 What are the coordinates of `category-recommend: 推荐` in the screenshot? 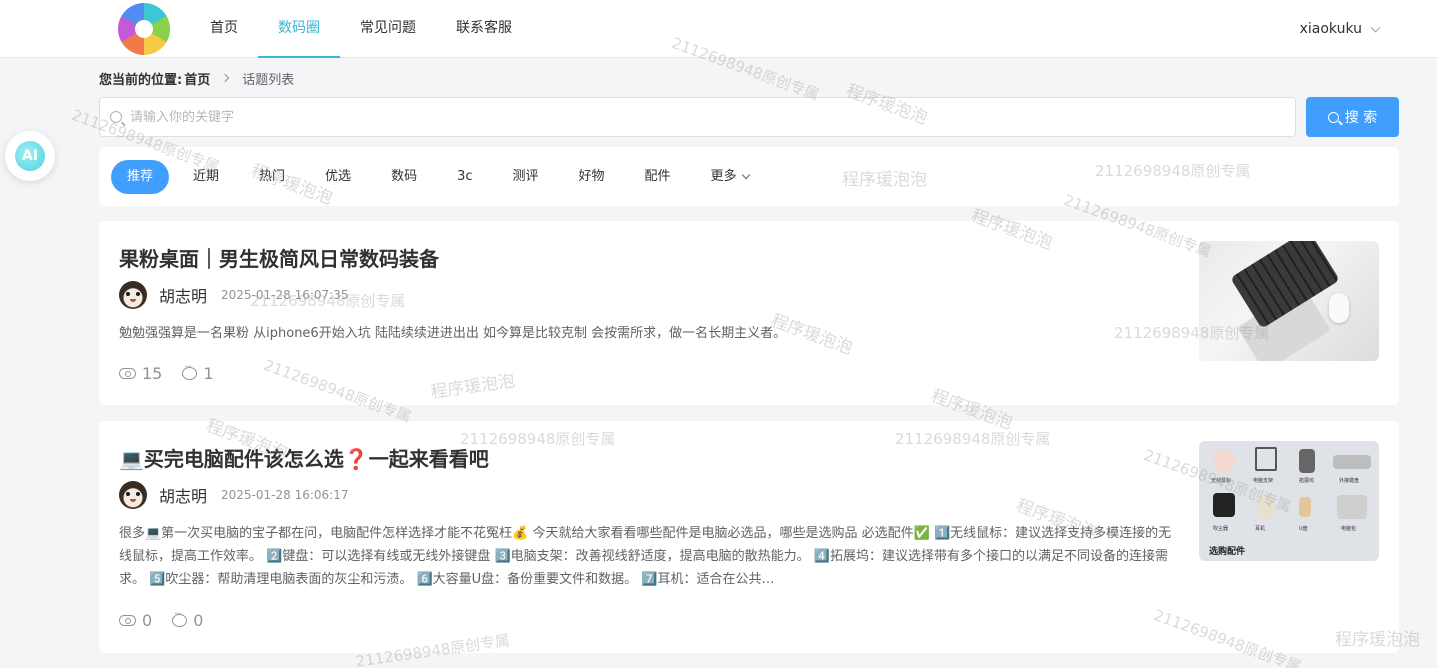 It's located at (140, 176).